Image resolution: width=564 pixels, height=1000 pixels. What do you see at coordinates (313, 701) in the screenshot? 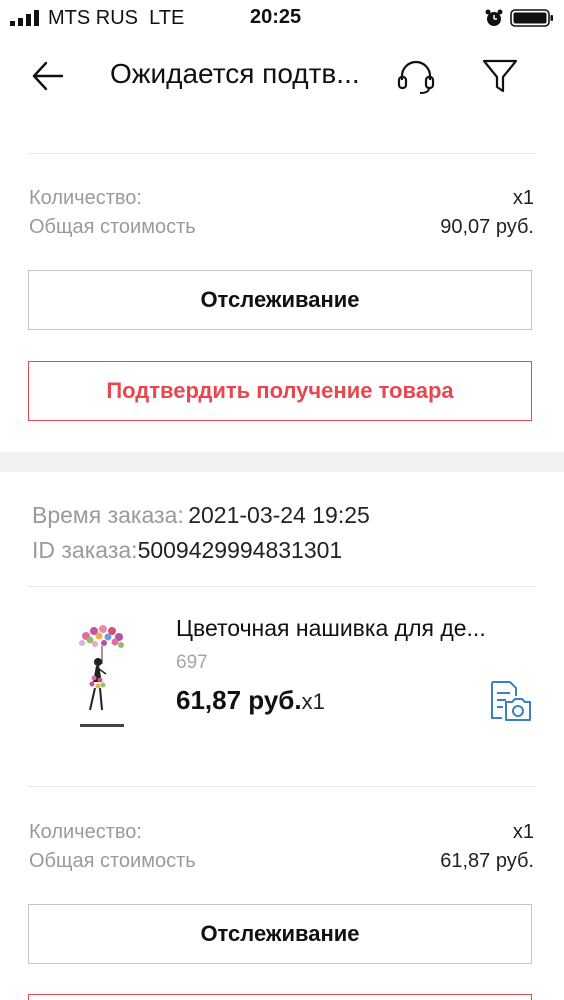
I see `product-qty: x1` at bounding box center [313, 701].